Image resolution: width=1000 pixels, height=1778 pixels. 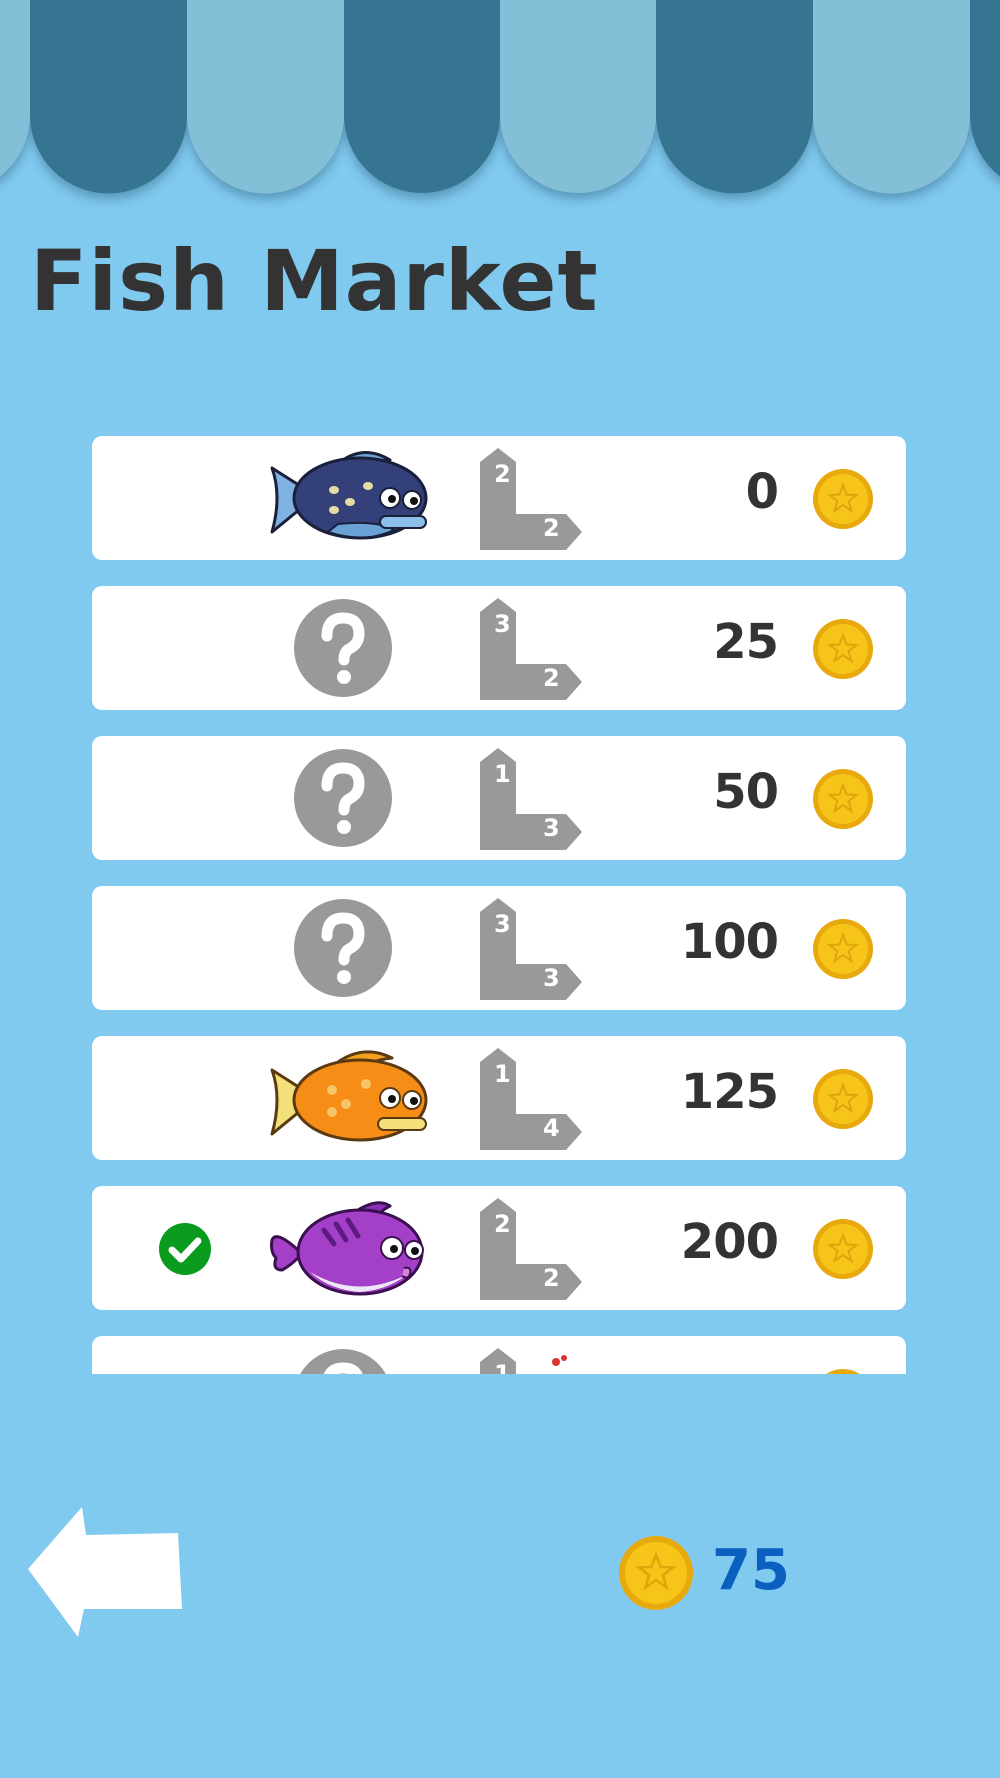 What do you see at coordinates (729, 942) in the screenshot?
I see `price-label: 100` at bounding box center [729, 942].